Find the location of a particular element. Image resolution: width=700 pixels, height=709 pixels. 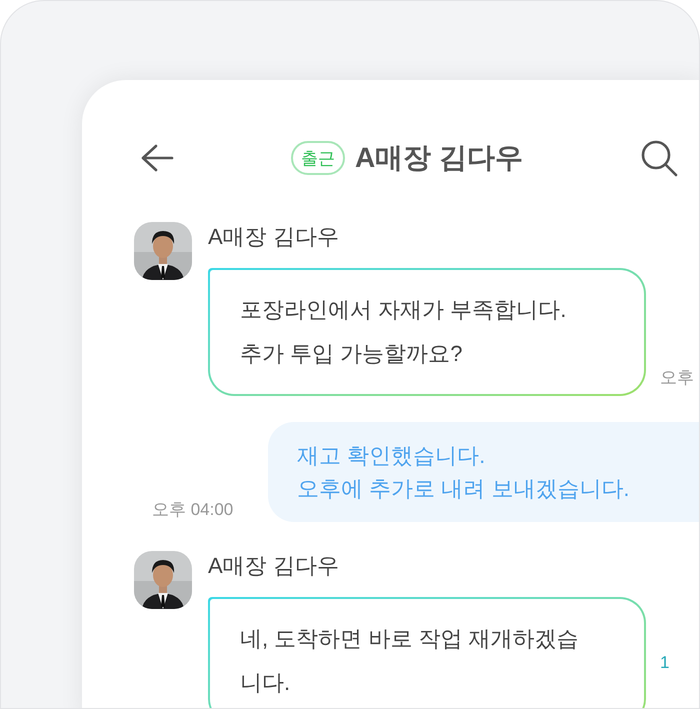

status-badge: 출근 is located at coordinates (318, 158).